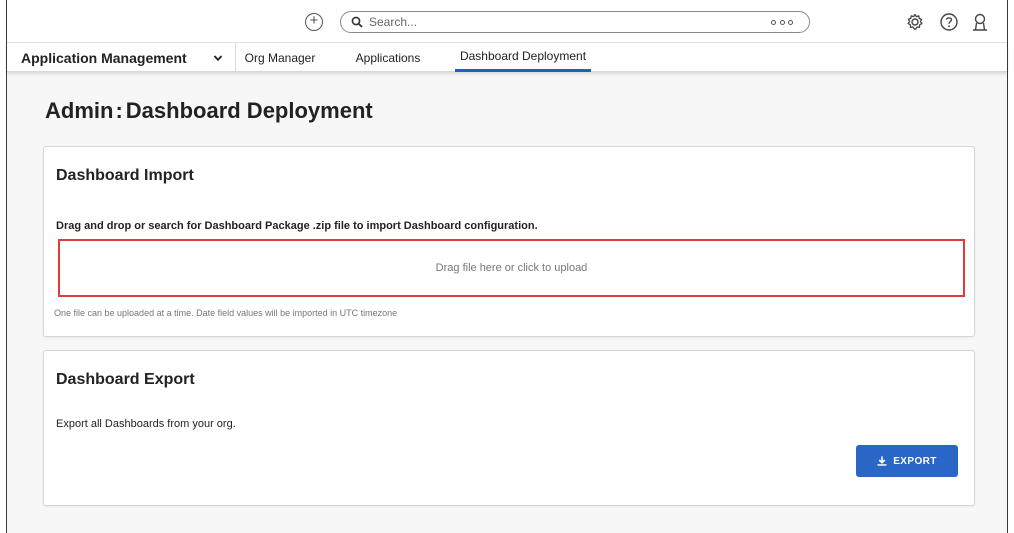 The height and width of the screenshot is (533, 1014). Describe the element at coordinates (146, 424) in the screenshot. I see `export-description: Export all Dashboards from your org.` at that location.